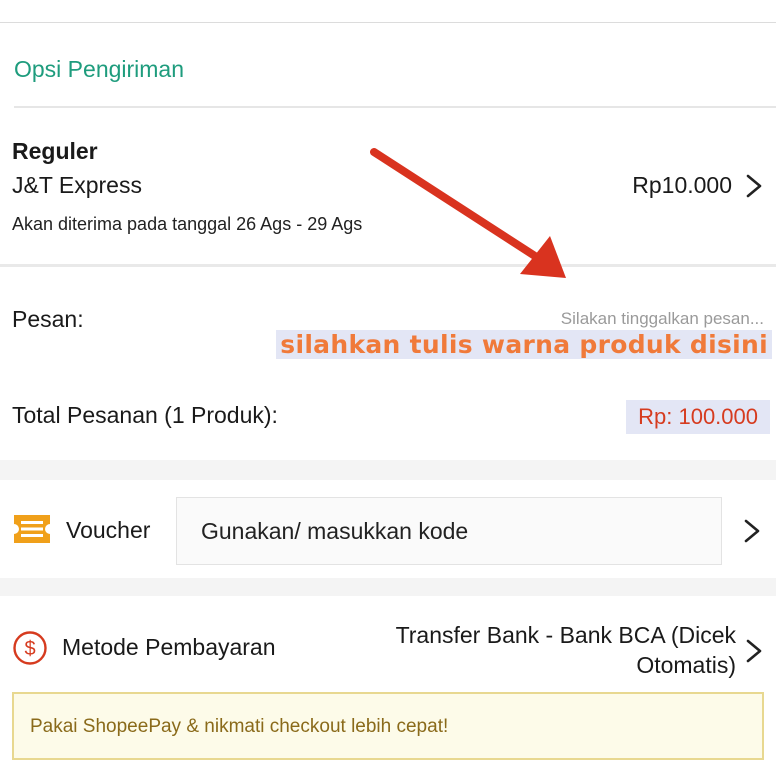 The height and width of the screenshot is (776, 776). Describe the element at coordinates (449, 531) in the screenshot. I see `voucher-code-input` at that location.